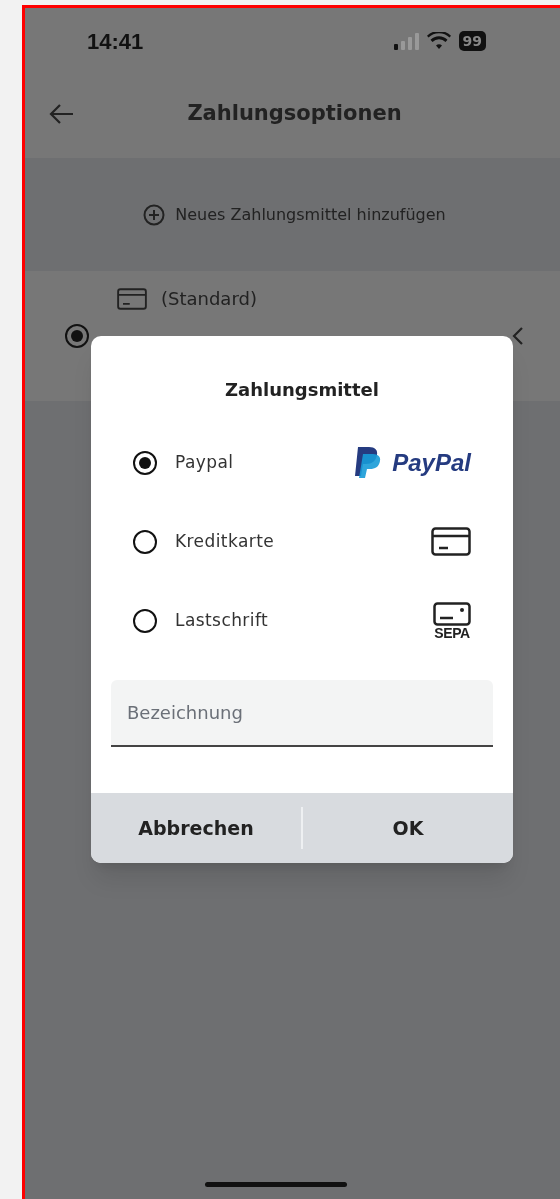 This screenshot has width=560, height=1199. Describe the element at coordinates (438, 41) in the screenshot. I see `wifi-icon` at that location.